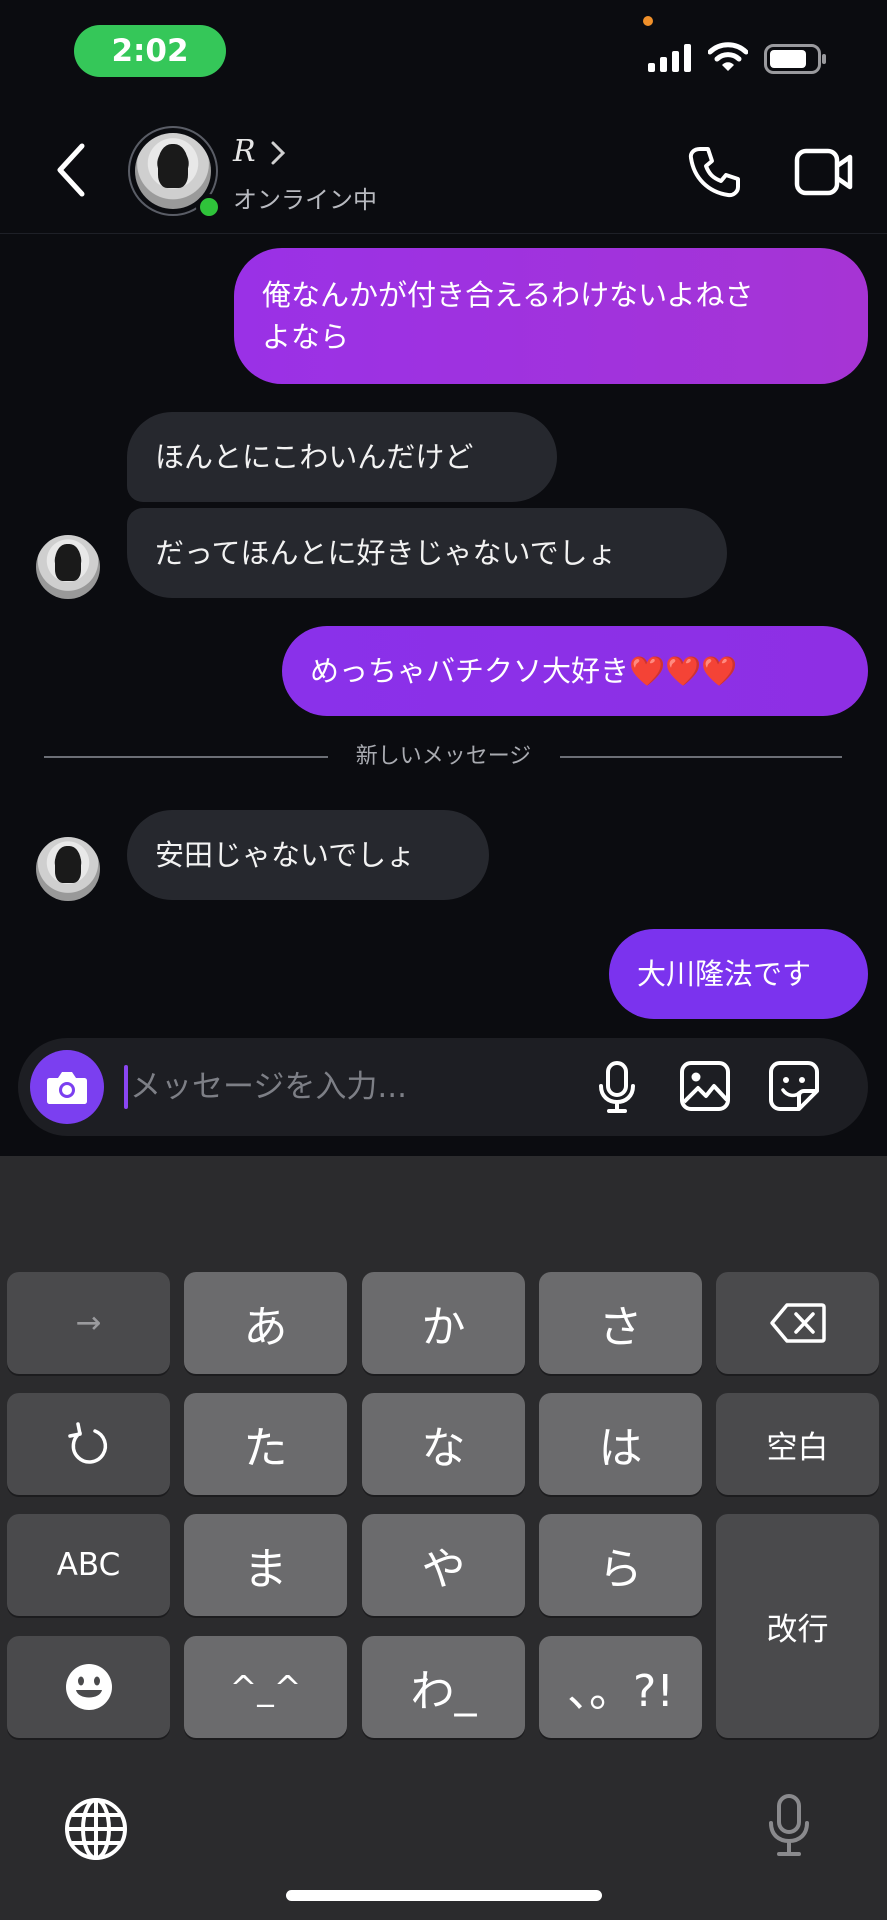 Image resolution: width=887 pixels, height=1920 pixels. Describe the element at coordinates (824, 172) in the screenshot. I see `video-camera-icon` at that location.